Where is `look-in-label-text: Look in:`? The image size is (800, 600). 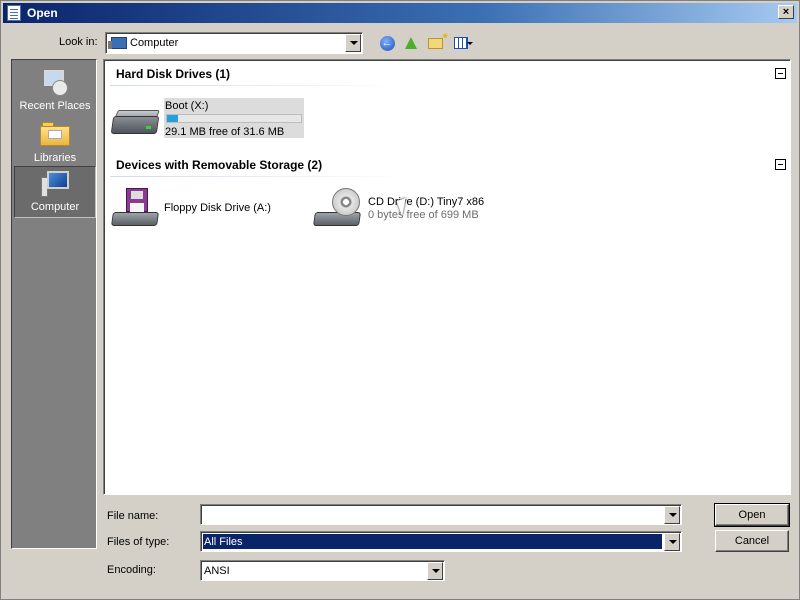 look-in-label-text: Look in: is located at coordinates (78, 42).